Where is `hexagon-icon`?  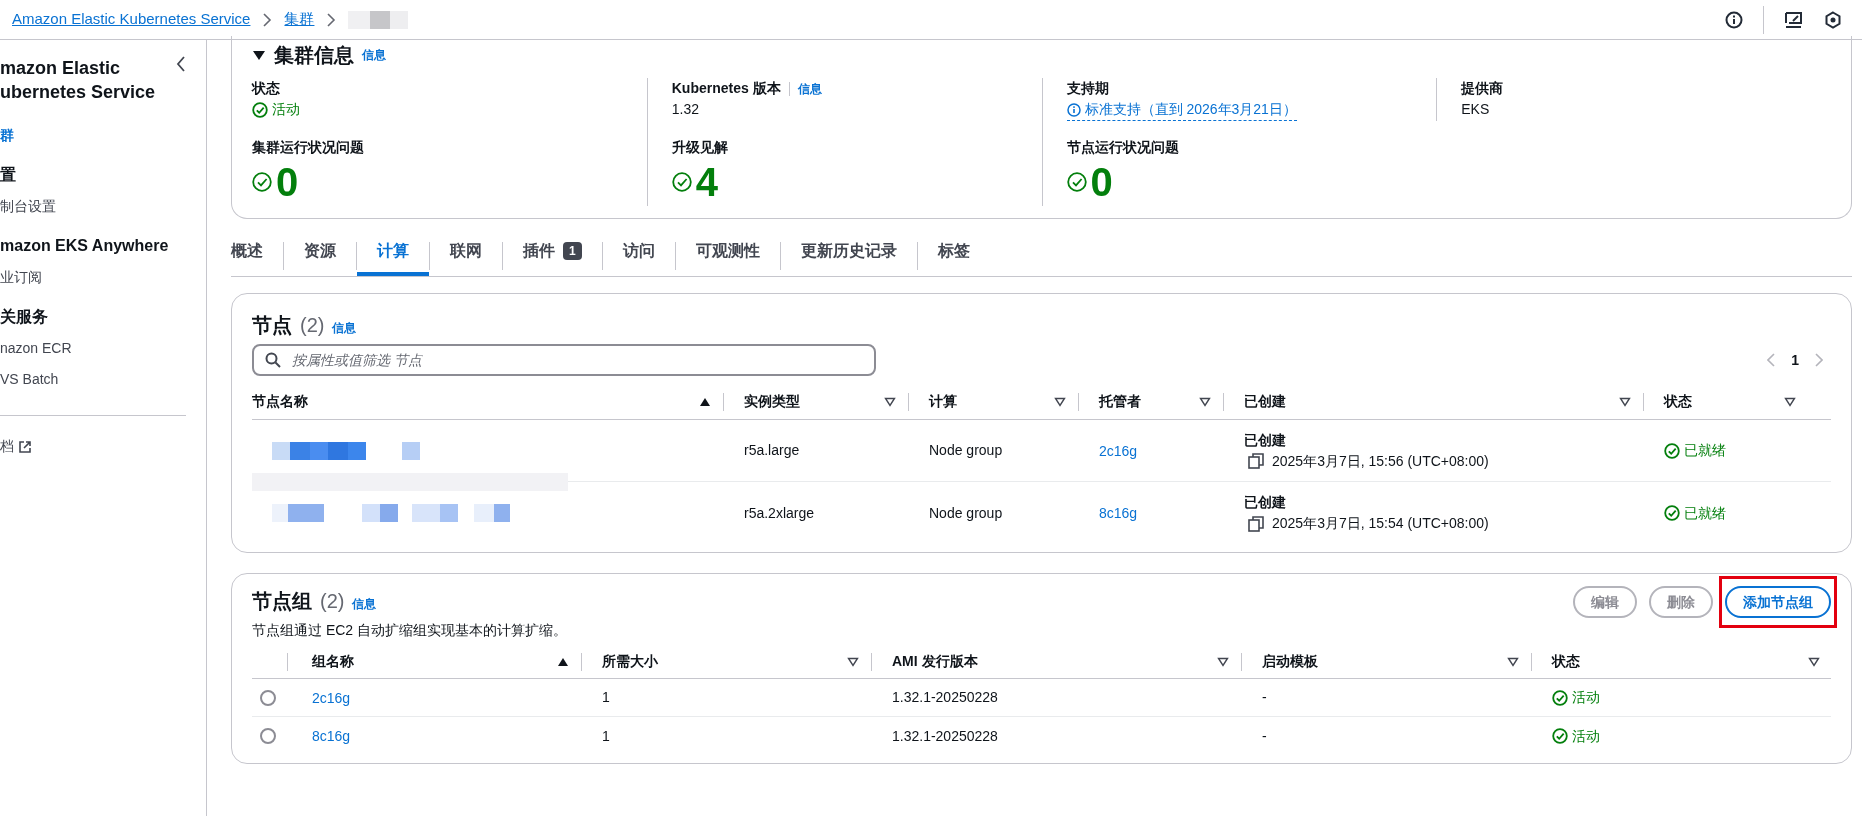
hexagon-icon is located at coordinates (1833, 19).